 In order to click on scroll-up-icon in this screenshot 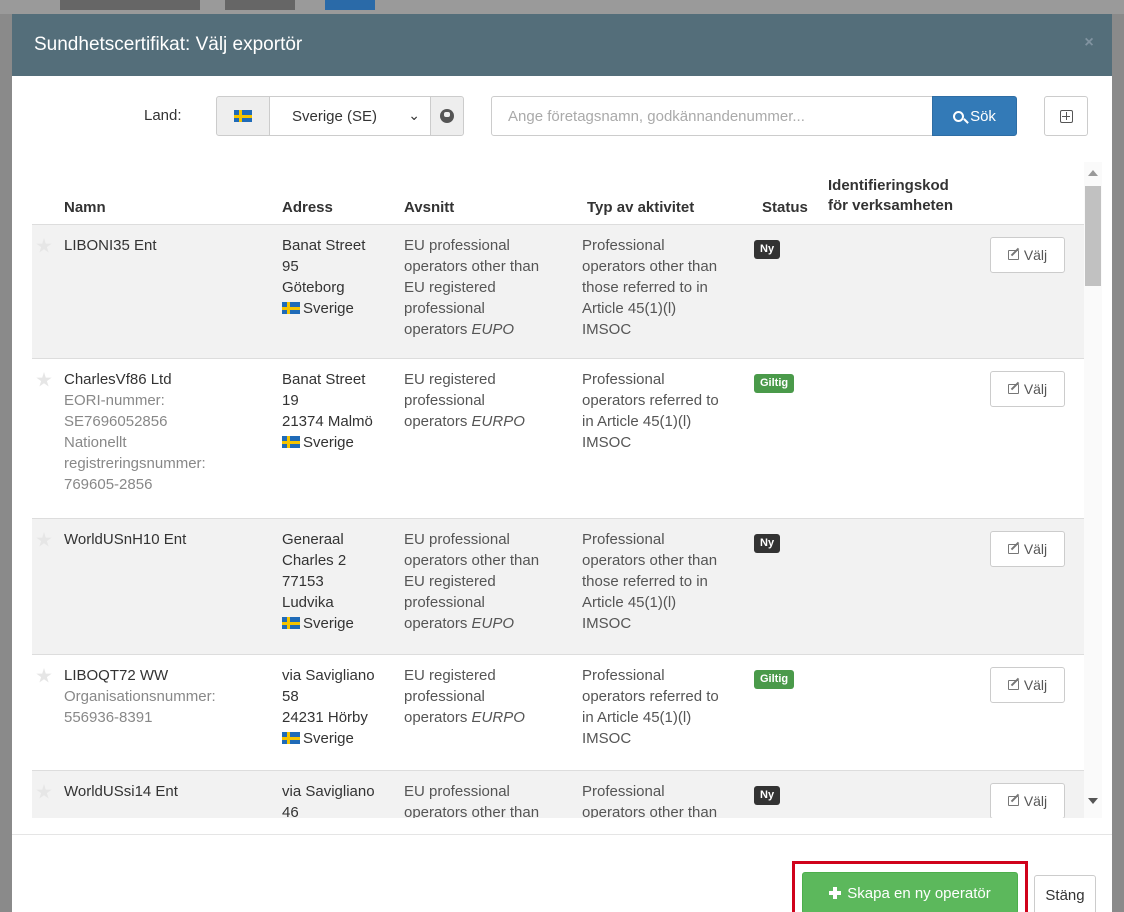, I will do `click(1093, 173)`.